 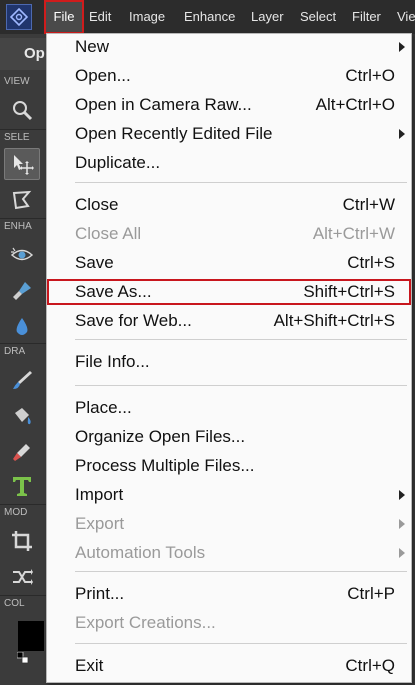 I want to click on menu-item-export: Export, so click(x=229, y=524).